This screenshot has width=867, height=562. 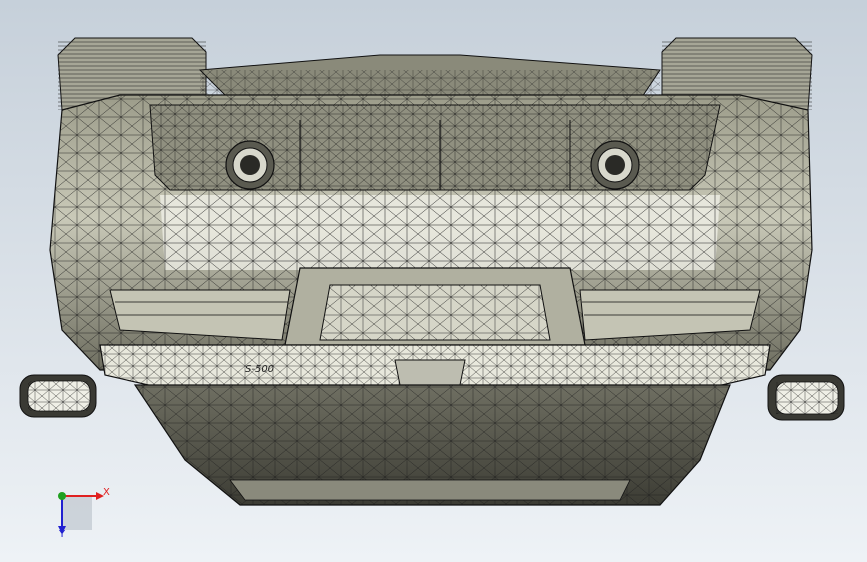 What do you see at coordinates (430, 372) in the screenshot?
I see `brand-emblem-icon` at bounding box center [430, 372].